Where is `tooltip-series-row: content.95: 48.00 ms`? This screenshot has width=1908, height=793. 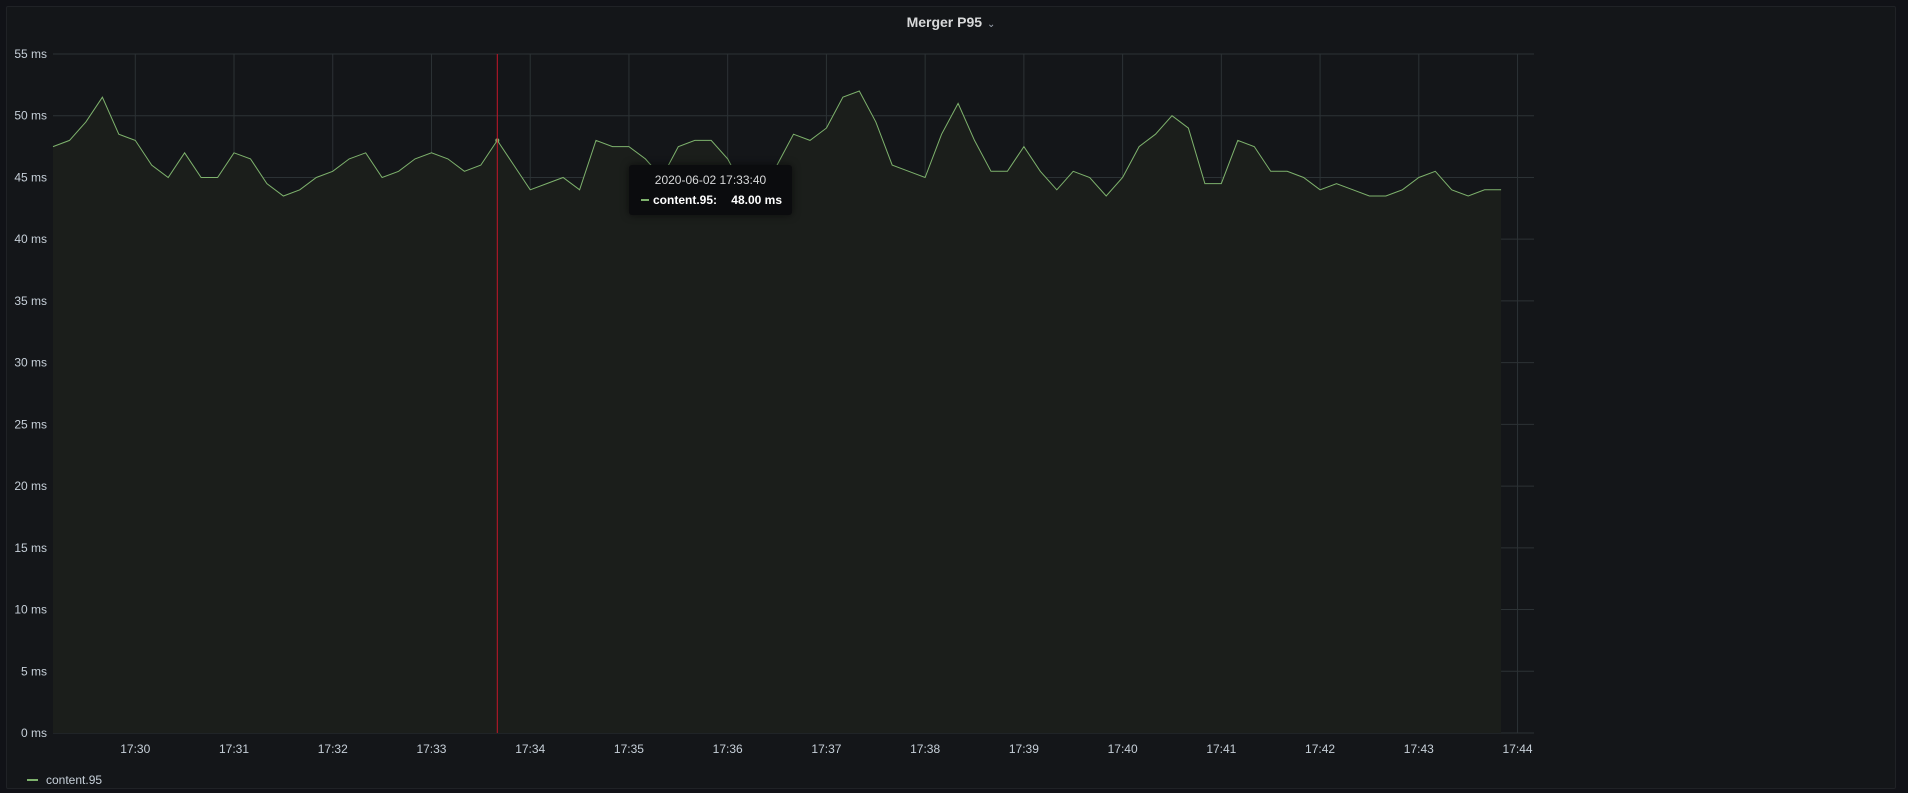 tooltip-series-row: content.95: 48.00 ms is located at coordinates (711, 200).